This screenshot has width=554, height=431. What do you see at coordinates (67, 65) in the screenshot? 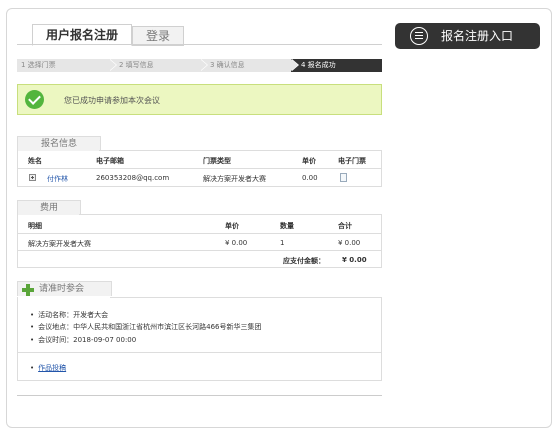
I see `step-select-ticket: 1 选择门票` at bounding box center [67, 65].